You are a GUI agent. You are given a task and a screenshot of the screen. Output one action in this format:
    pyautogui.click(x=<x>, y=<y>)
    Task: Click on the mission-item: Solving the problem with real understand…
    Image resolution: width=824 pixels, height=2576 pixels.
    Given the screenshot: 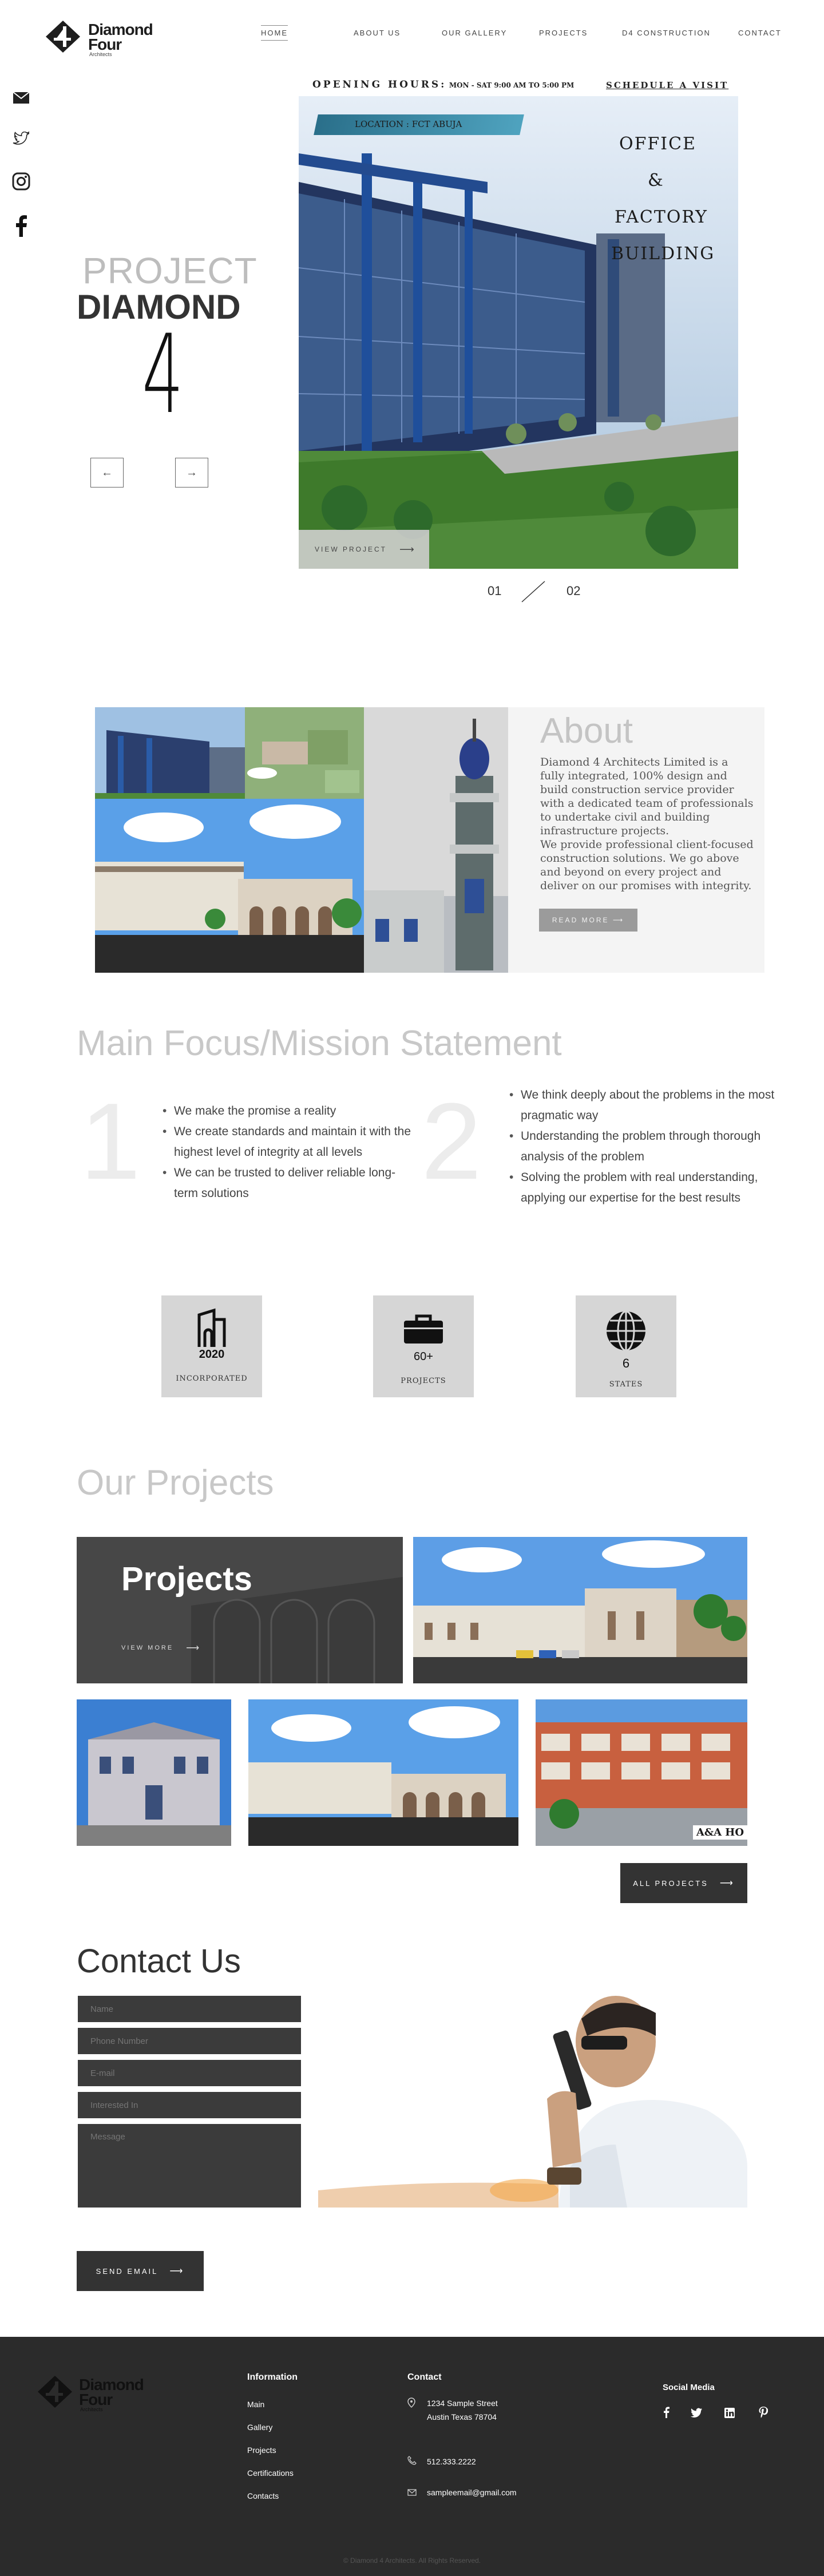 What is the action you would take?
    pyautogui.click(x=643, y=1187)
    